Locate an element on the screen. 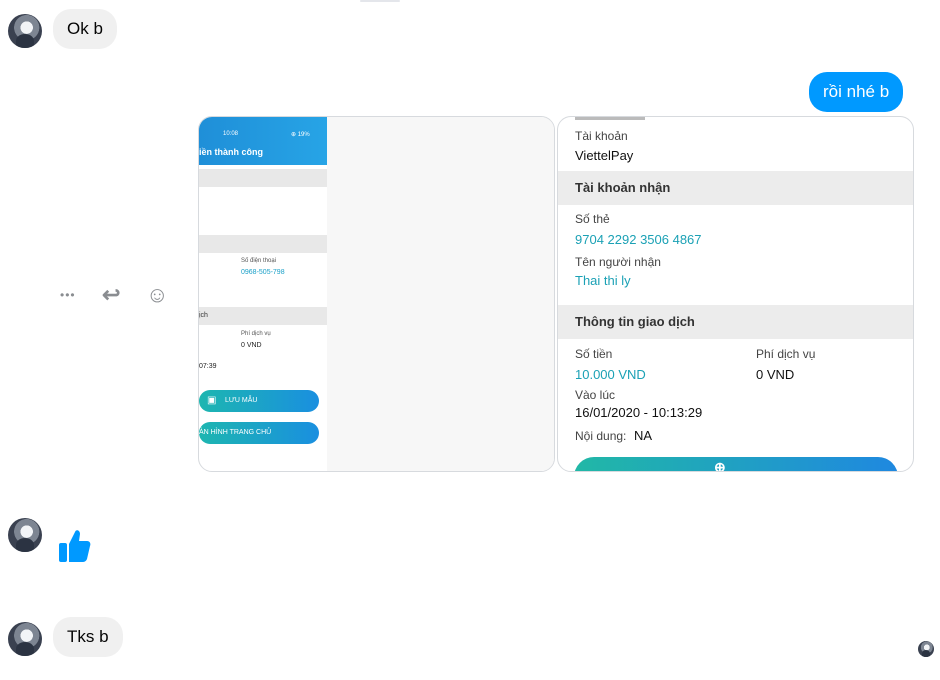 The height and width of the screenshot is (680, 940). card-value: 9704 2292 3506 4867 is located at coordinates (638, 239).